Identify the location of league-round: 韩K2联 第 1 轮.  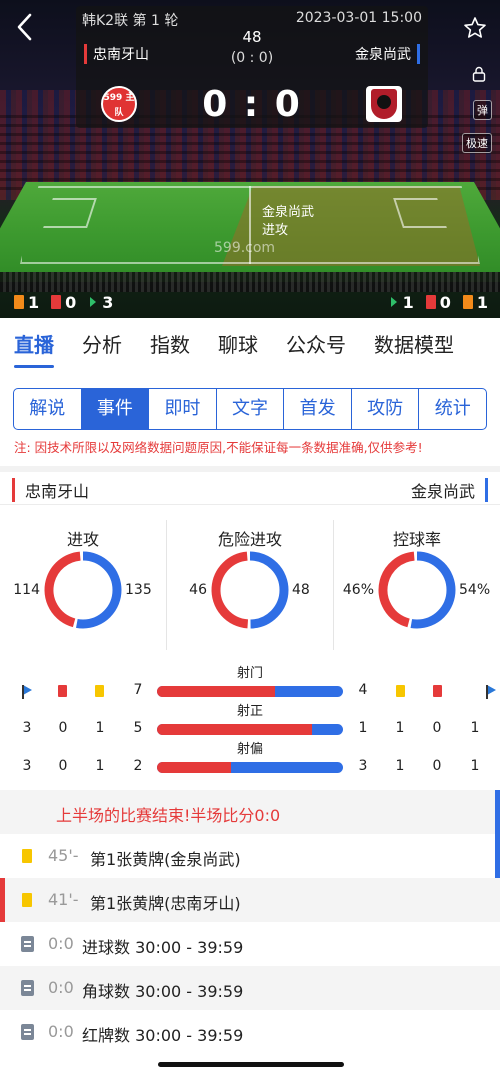
(130, 21).